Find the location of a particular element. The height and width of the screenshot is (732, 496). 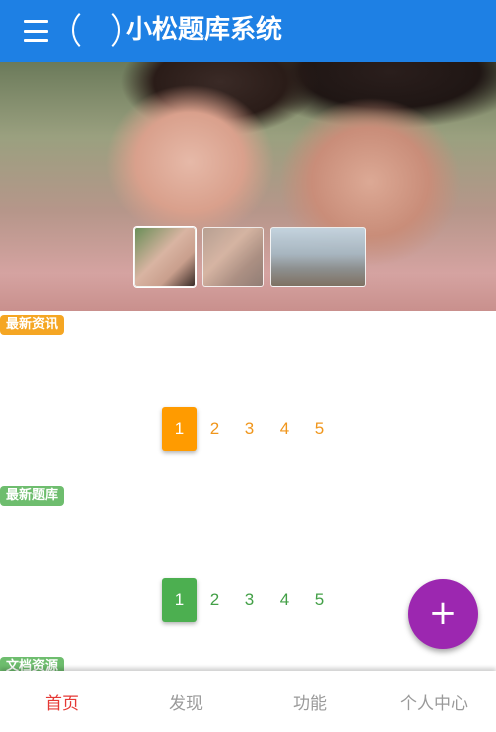

app-header: 小松题库系统 is located at coordinates (248, 31).